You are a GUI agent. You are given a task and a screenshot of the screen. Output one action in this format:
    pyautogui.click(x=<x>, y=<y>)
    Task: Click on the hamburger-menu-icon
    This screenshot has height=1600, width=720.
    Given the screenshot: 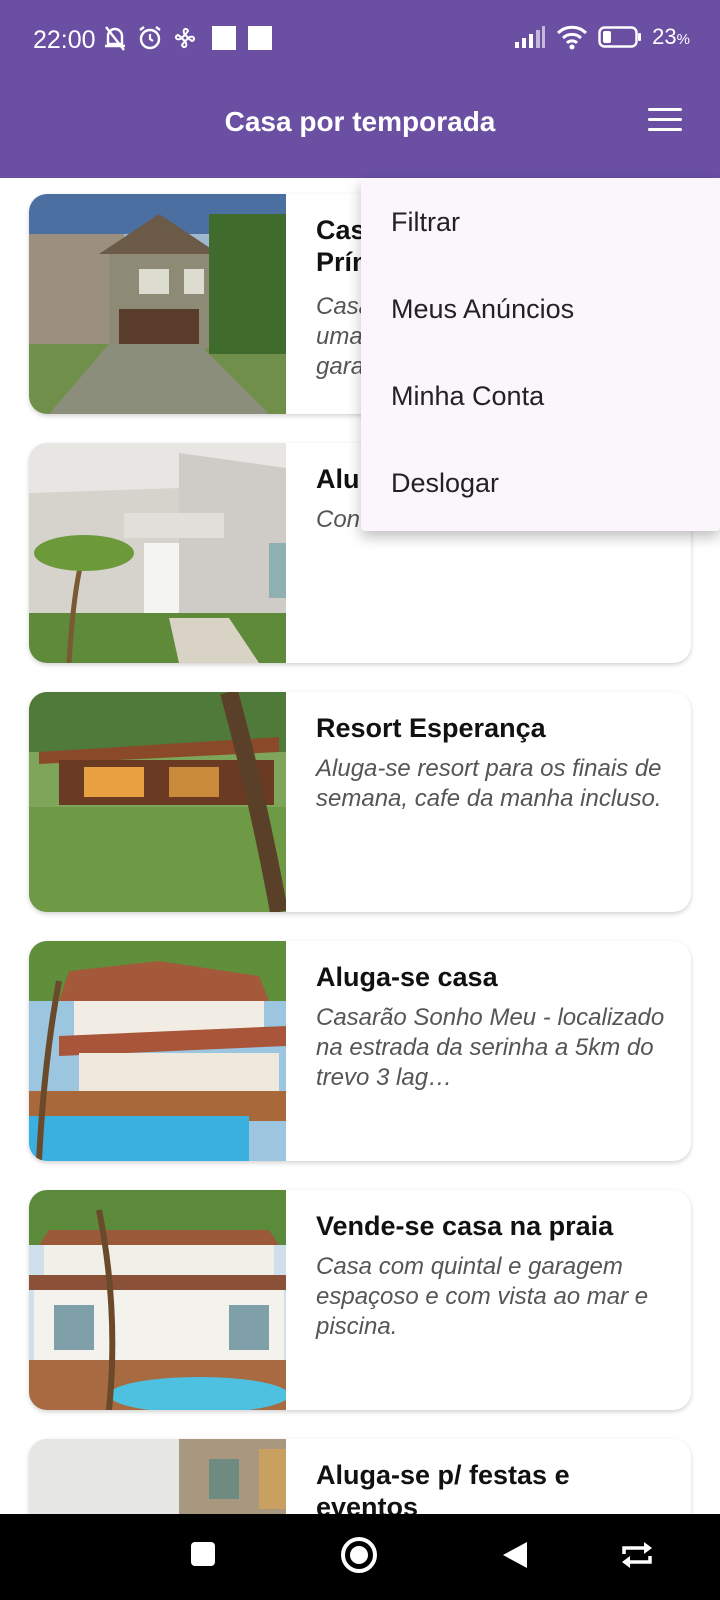 What is the action you would take?
    pyautogui.click(x=667, y=123)
    